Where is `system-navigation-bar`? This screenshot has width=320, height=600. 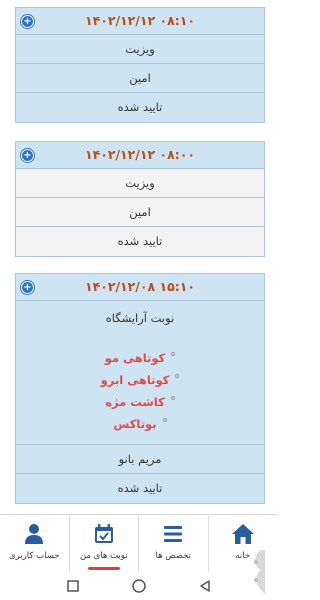
system-navigation-bar is located at coordinates (138, 586).